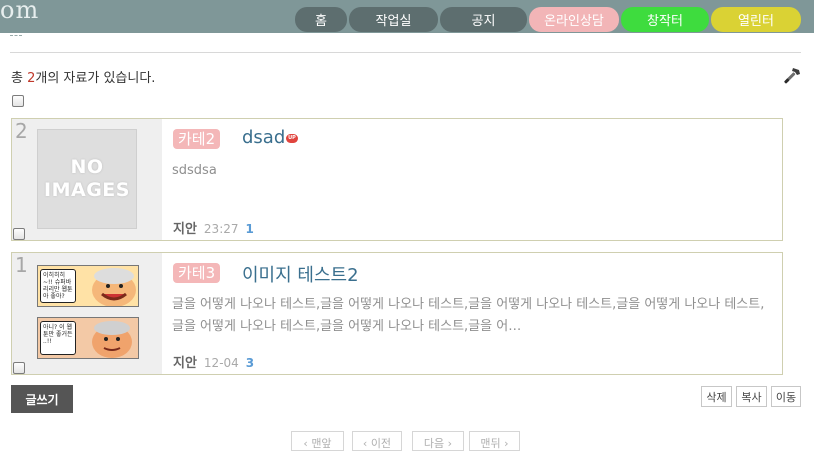 This screenshot has width=814, height=451. Describe the element at coordinates (317, 441) in the screenshot. I see `page-first-button: ‹ 맨앞` at that location.